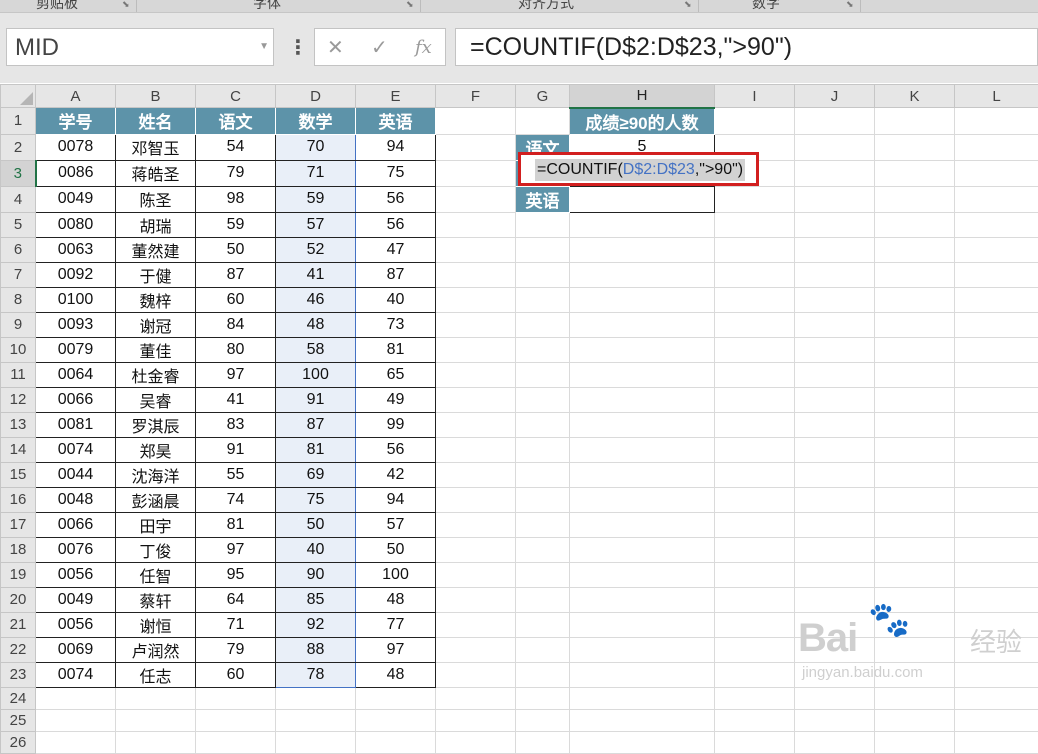 The height and width of the screenshot is (754, 1038). Describe the element at coordinates (18, 499) in the screenshot. I see `row-header: 16` at that location.